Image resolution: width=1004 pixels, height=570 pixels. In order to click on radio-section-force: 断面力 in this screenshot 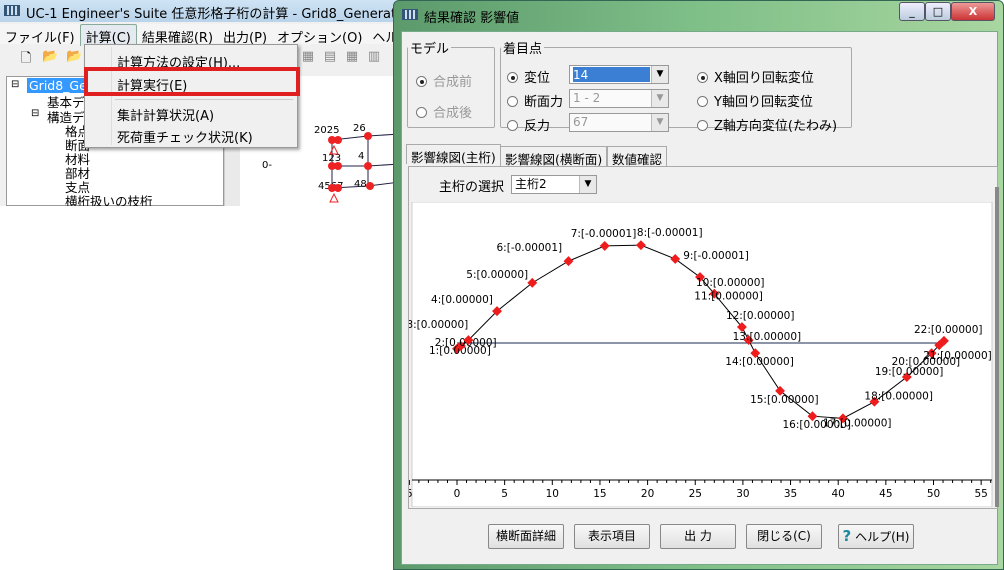, I will do `click(535, 100)`.